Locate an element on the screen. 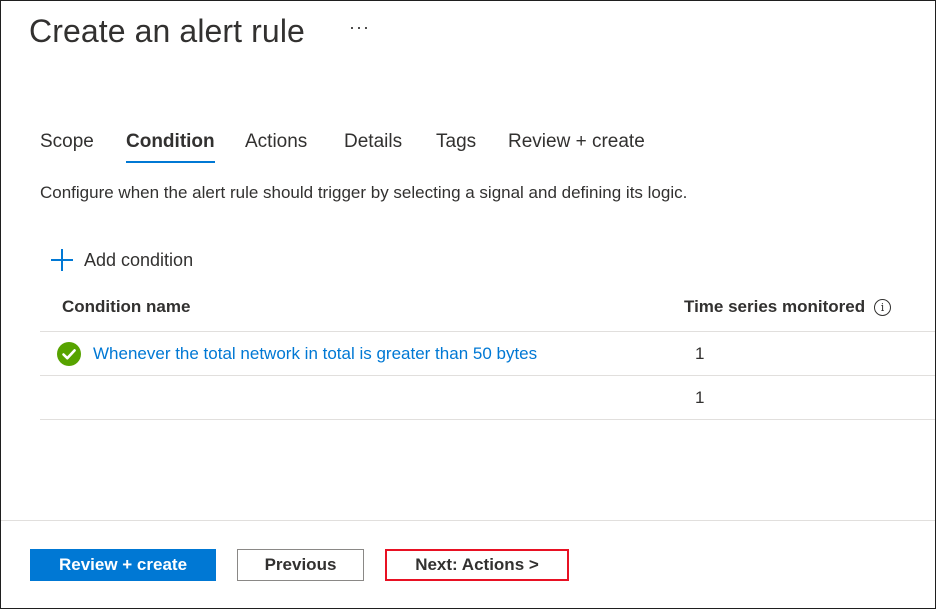 Image resolution: width=936 pixels, height=609 pixels. check-circle-icon is located at coordinates (69, 354).